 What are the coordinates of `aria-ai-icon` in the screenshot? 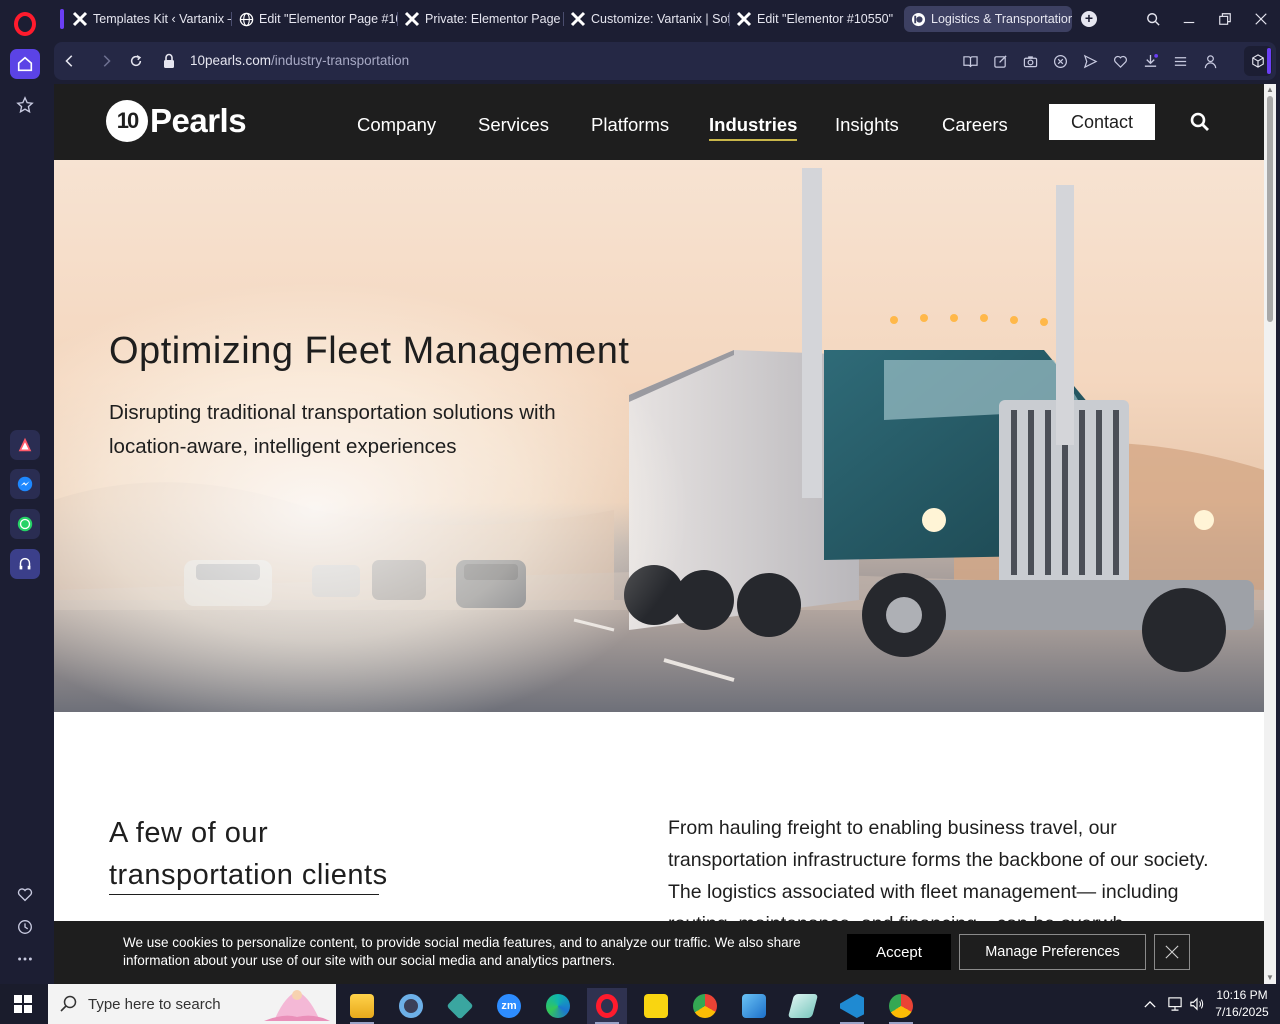 It's located at (25, 445).